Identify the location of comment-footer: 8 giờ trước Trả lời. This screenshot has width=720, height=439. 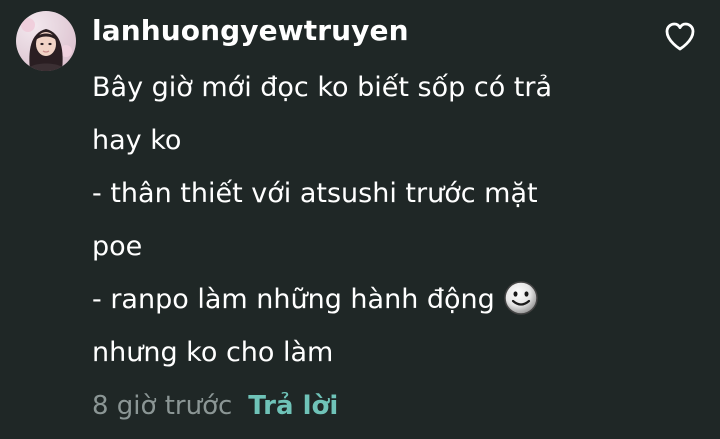
(215, 406).